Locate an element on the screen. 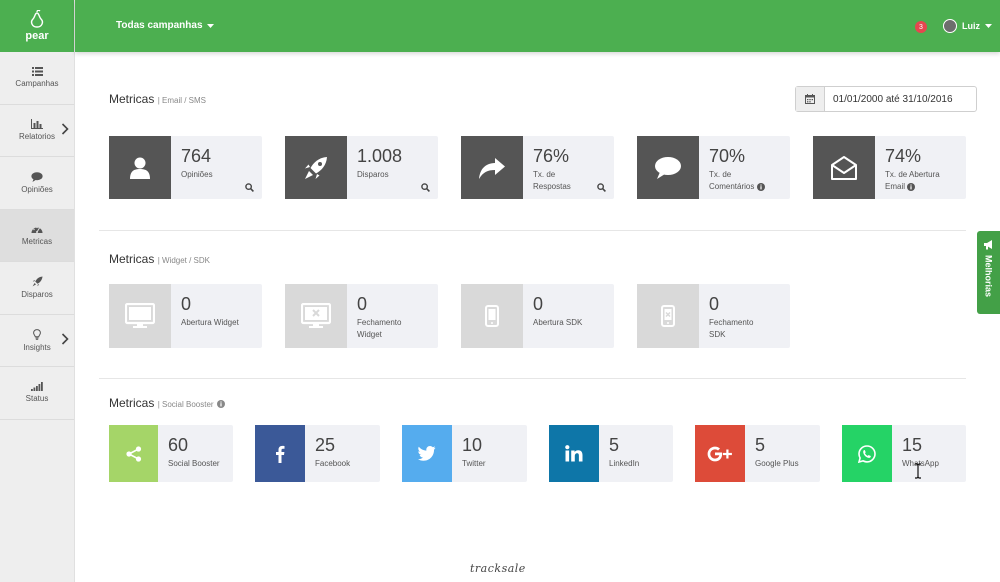 This screenshot has width=1000, height=582. section-title-email: Metricas | Email / SMS is located at coordinates (157, 99).